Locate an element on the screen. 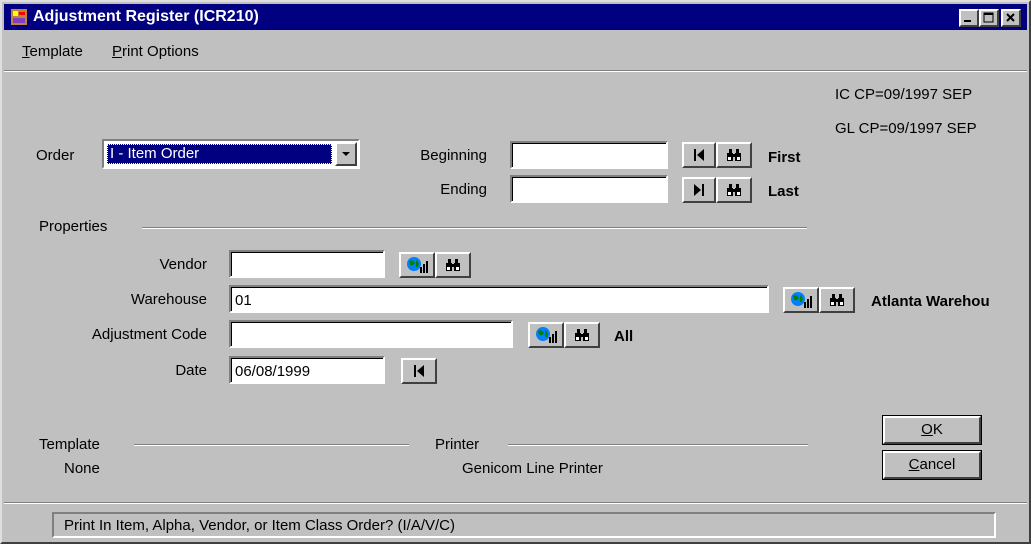  maximize-button is located at coordinates (989, 18).